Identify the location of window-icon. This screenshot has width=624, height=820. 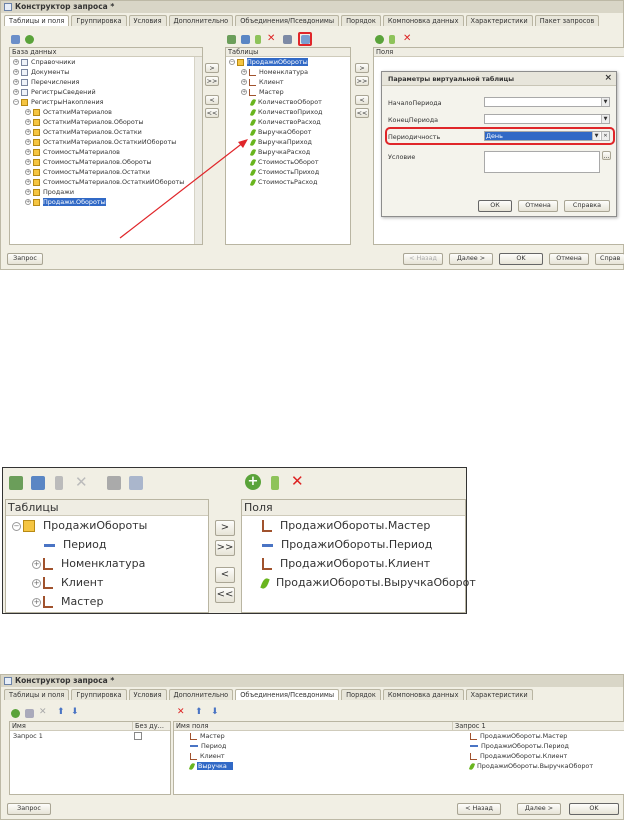
(8, 681).